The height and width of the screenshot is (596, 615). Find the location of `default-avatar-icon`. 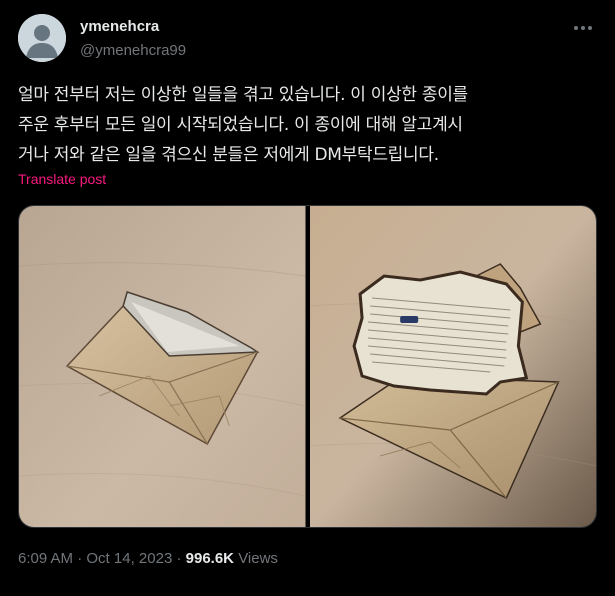

default-avatar-icon is located at coordinates (42, 38).